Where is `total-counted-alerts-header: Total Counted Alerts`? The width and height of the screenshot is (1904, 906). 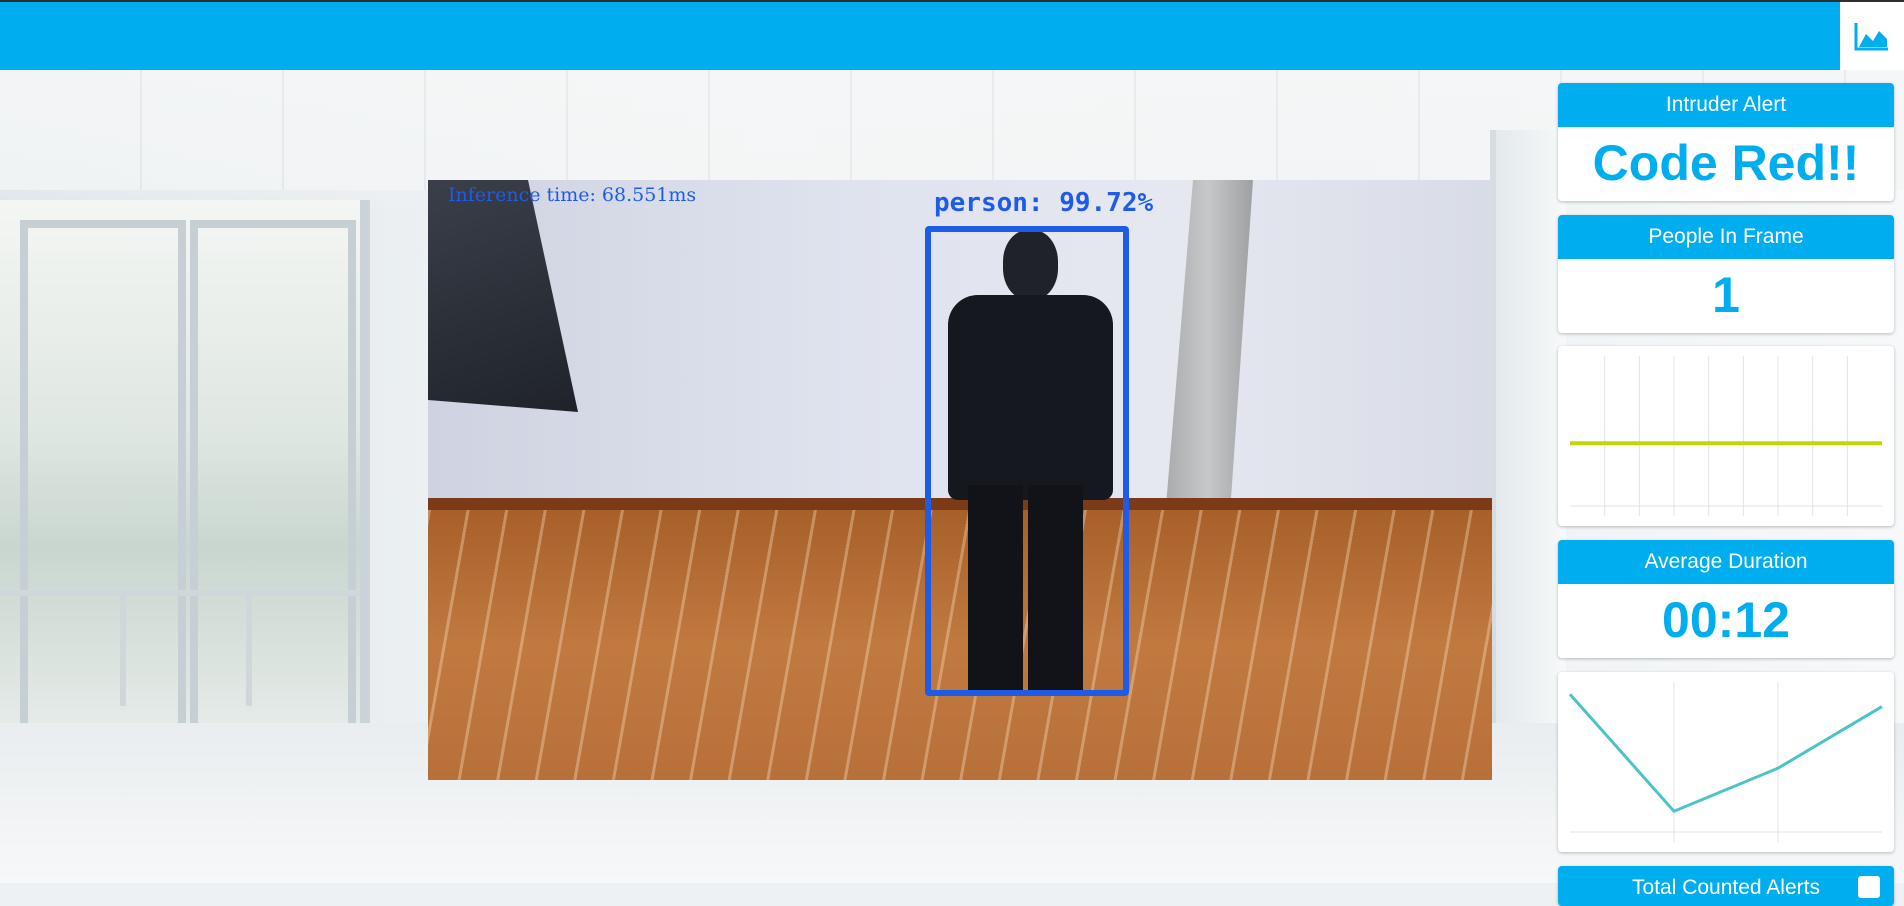 total-counted-alerts-header: Total Counted Alerts is located at coordinates (1726, 886).